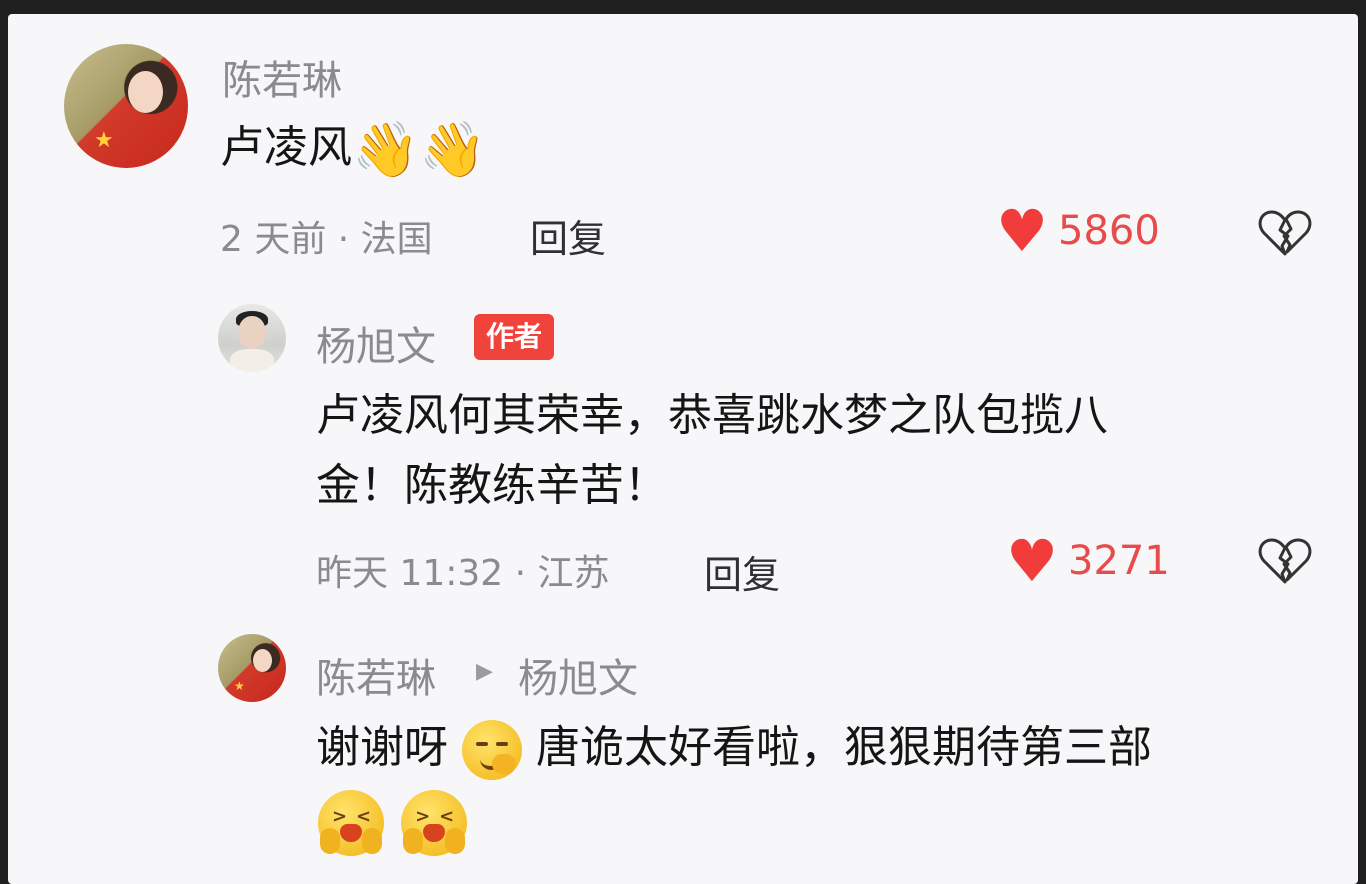 The height and width of the screenshot is (884, 1366). What do you see at coordinates (514, 337) in the screenshot?
I see `author-badge: 作者` at bounding box center [514, 337].